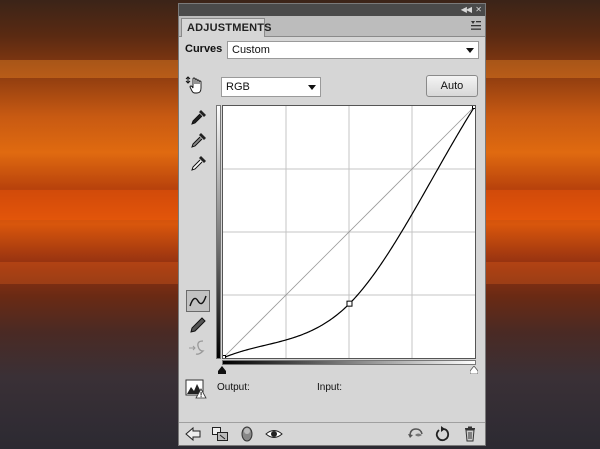 This screenshot has width=600, height=449. What do you see at coordinates (198, 325) in the screenshot?
I see `pencil-draw-icon` at bounding box center [198, 325].